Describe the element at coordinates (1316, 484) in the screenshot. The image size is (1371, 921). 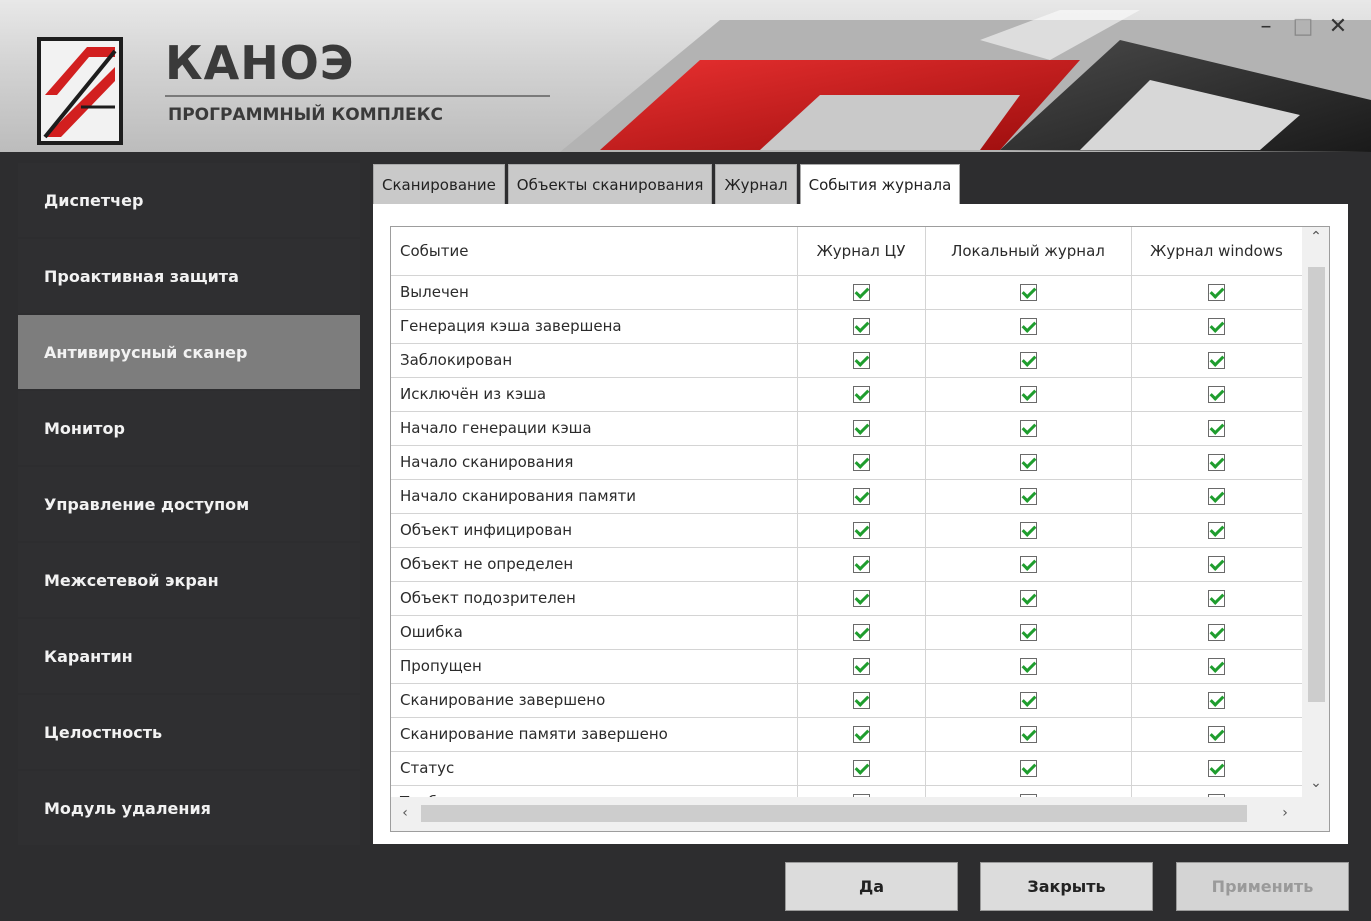
I see `vertical-scroll-thumb` at that location.